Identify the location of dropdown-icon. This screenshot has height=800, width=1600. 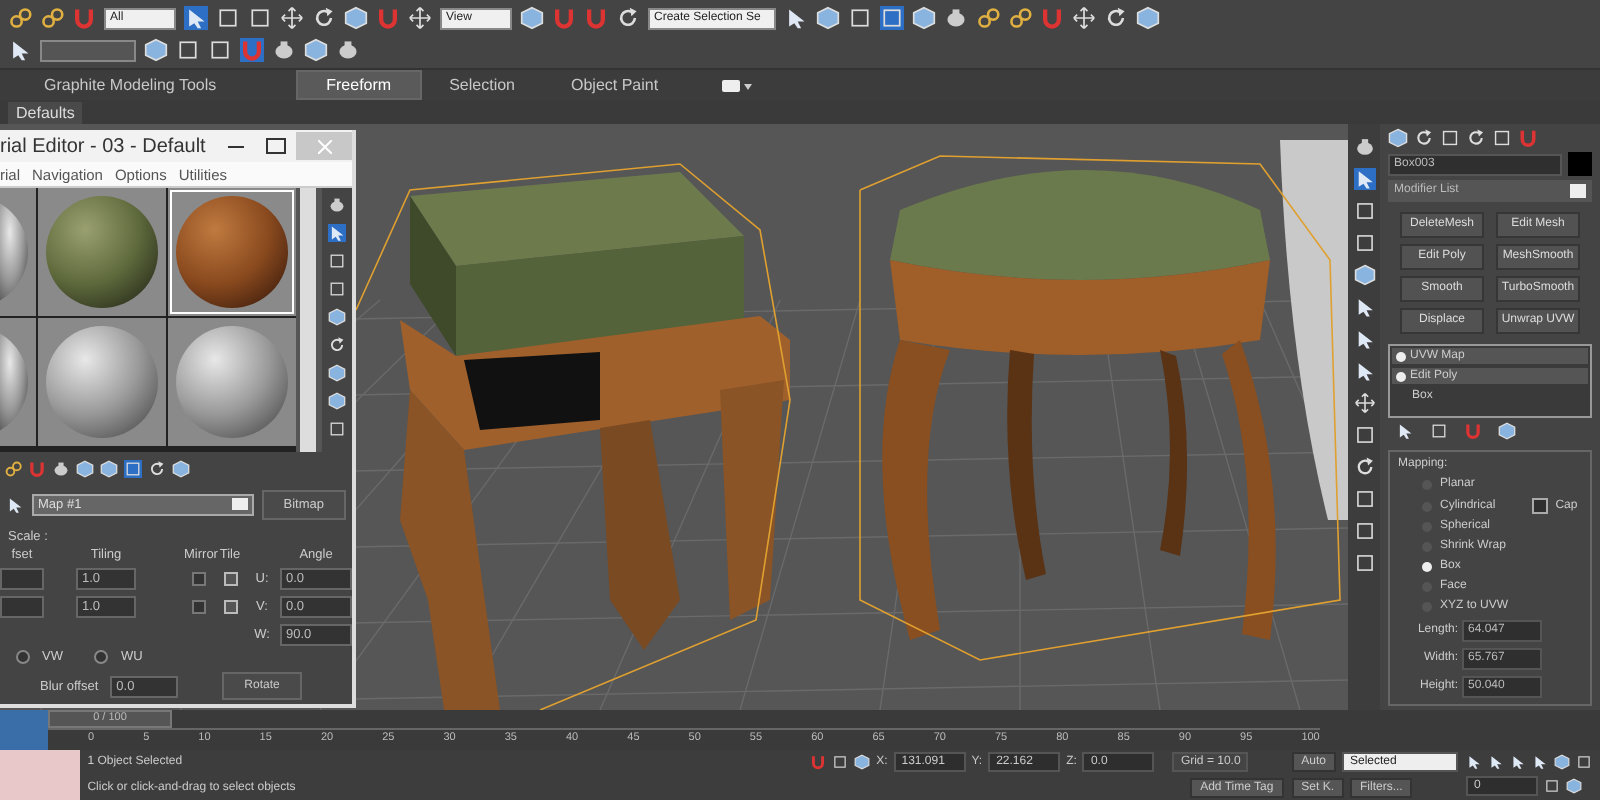
(738, 85).